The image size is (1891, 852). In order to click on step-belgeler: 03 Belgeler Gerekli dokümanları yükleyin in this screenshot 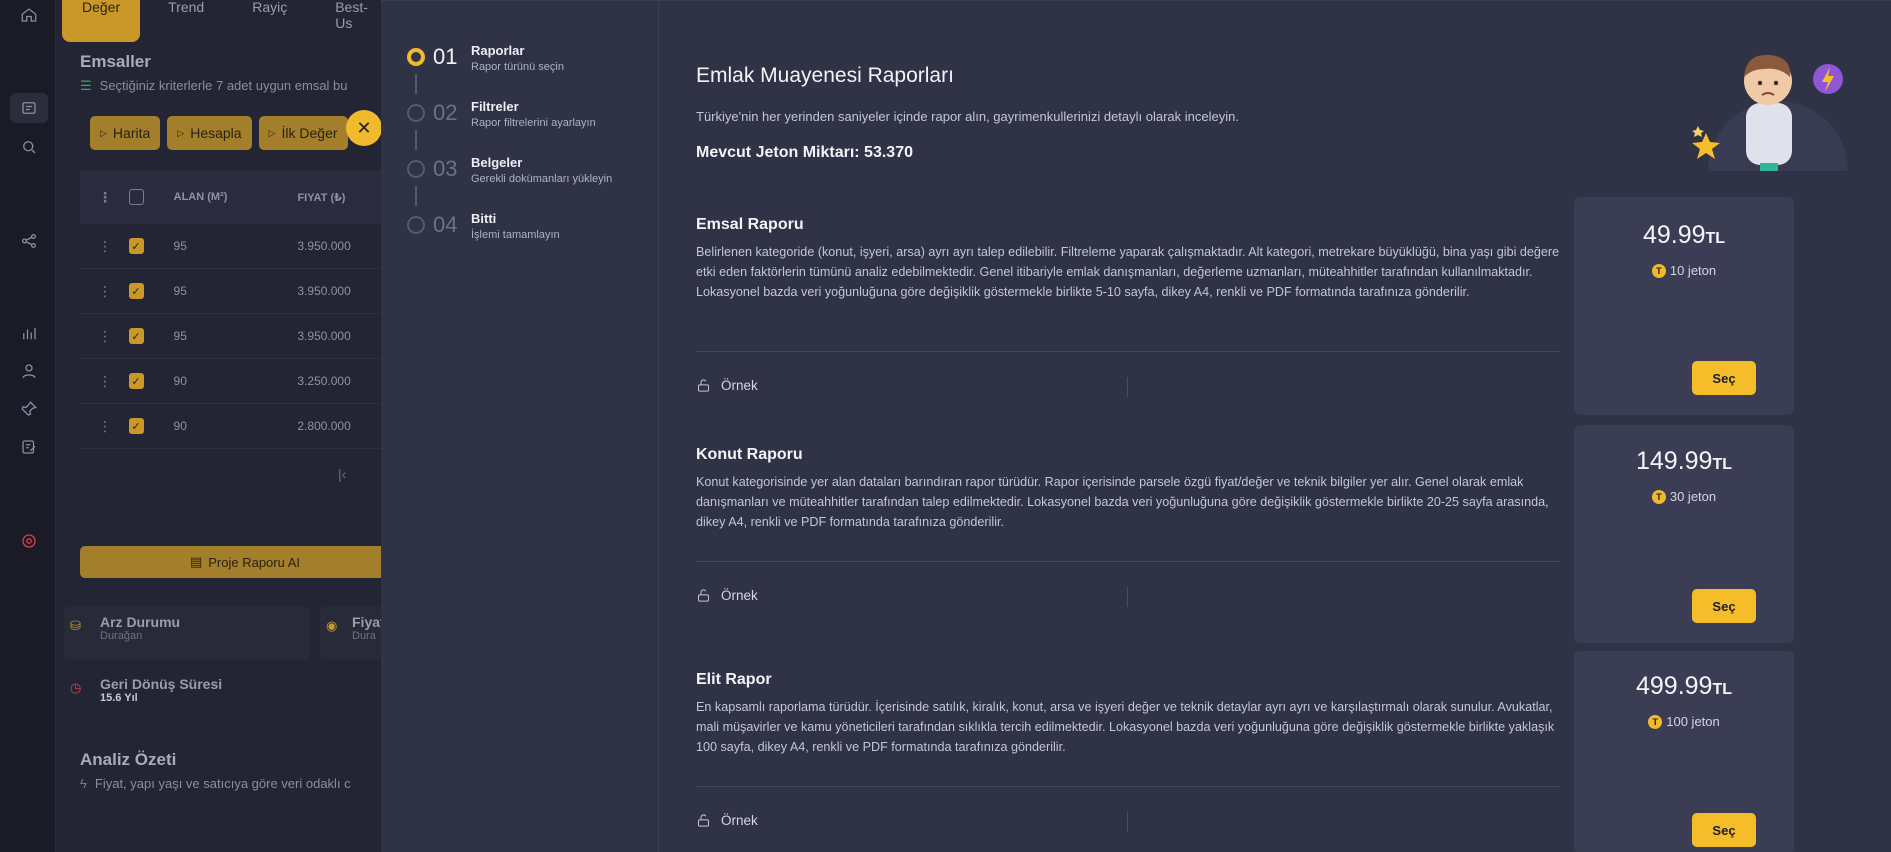, I will do `click(509, 170)`.